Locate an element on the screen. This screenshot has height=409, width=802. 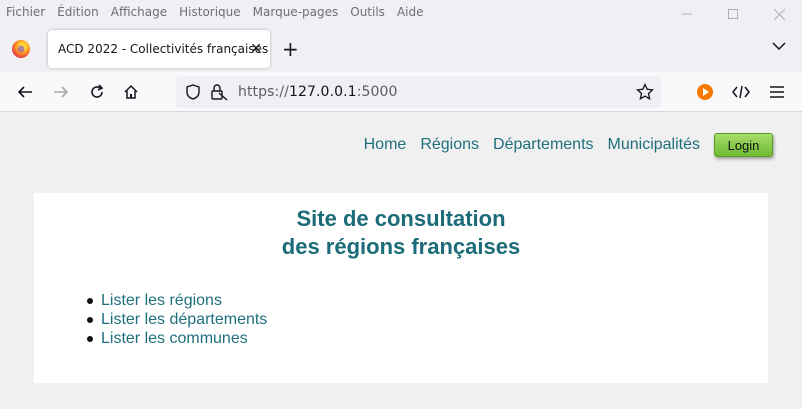
reload-button is located at coordinates (97, 92).